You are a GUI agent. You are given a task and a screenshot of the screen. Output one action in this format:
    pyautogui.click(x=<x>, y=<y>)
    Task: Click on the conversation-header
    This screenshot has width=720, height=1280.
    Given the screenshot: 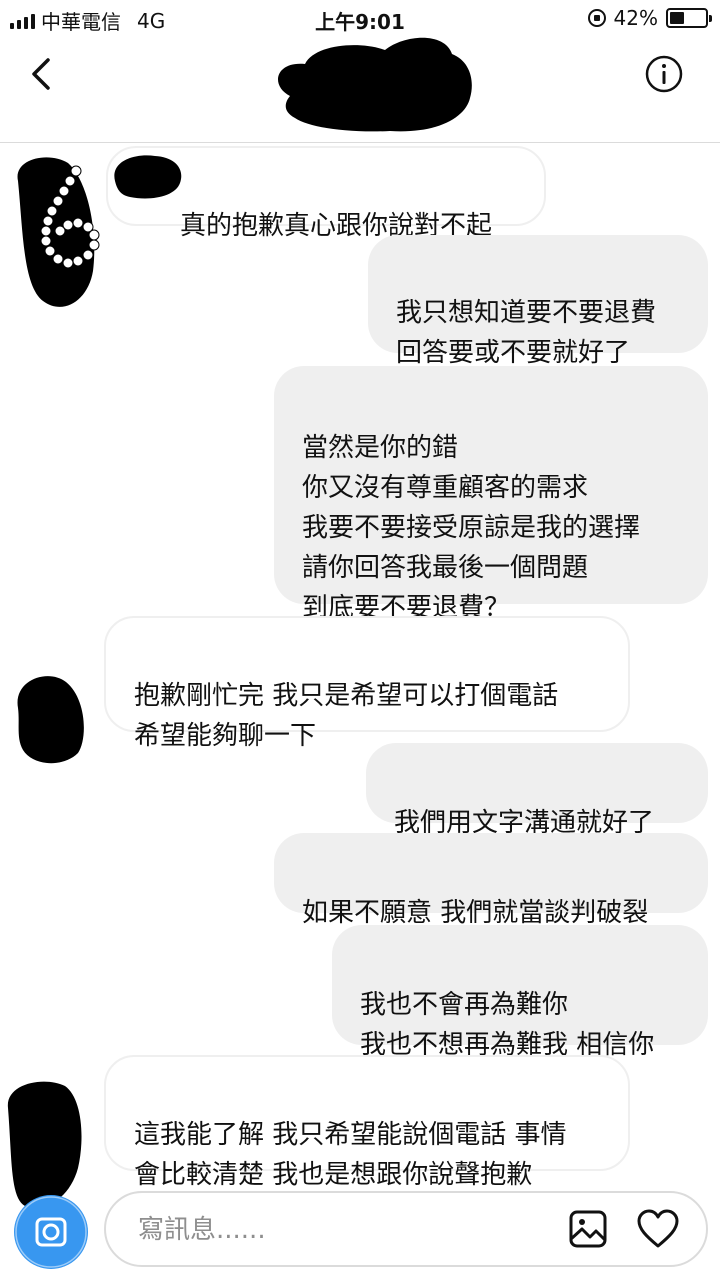 What is the action you would take?
    pyautogui.click(x=360, y=89)
    